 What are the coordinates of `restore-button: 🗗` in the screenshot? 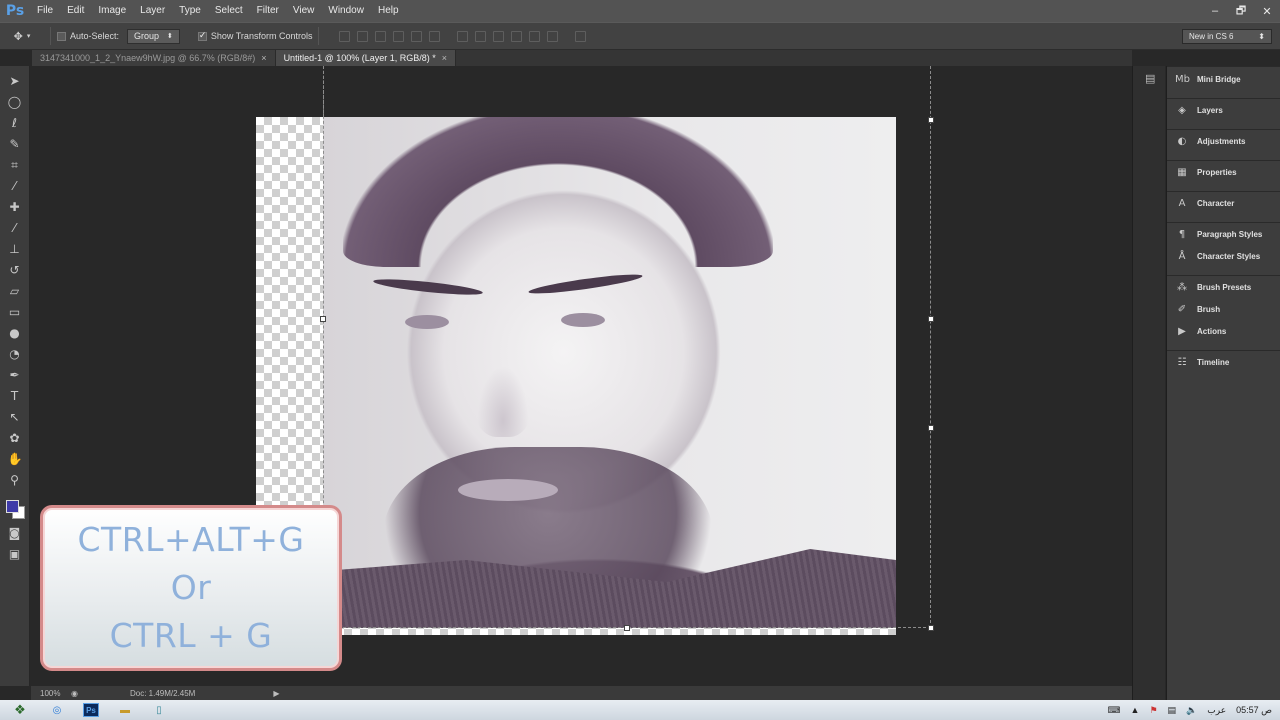 It's located at (1241, 11).